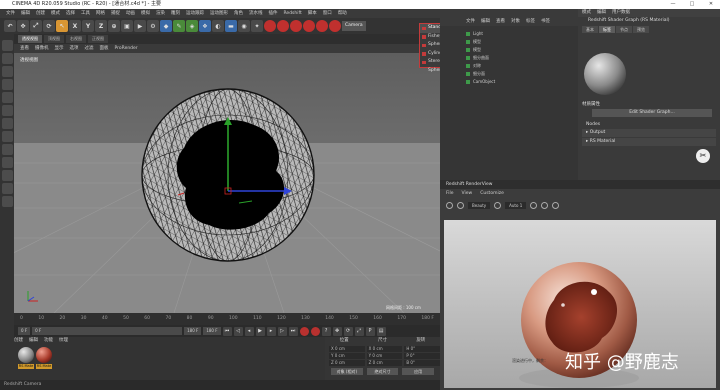 Image resolution: width=720 pixels, height=390 pixels. I want to click on model-mode-icon, so click(7, 58).